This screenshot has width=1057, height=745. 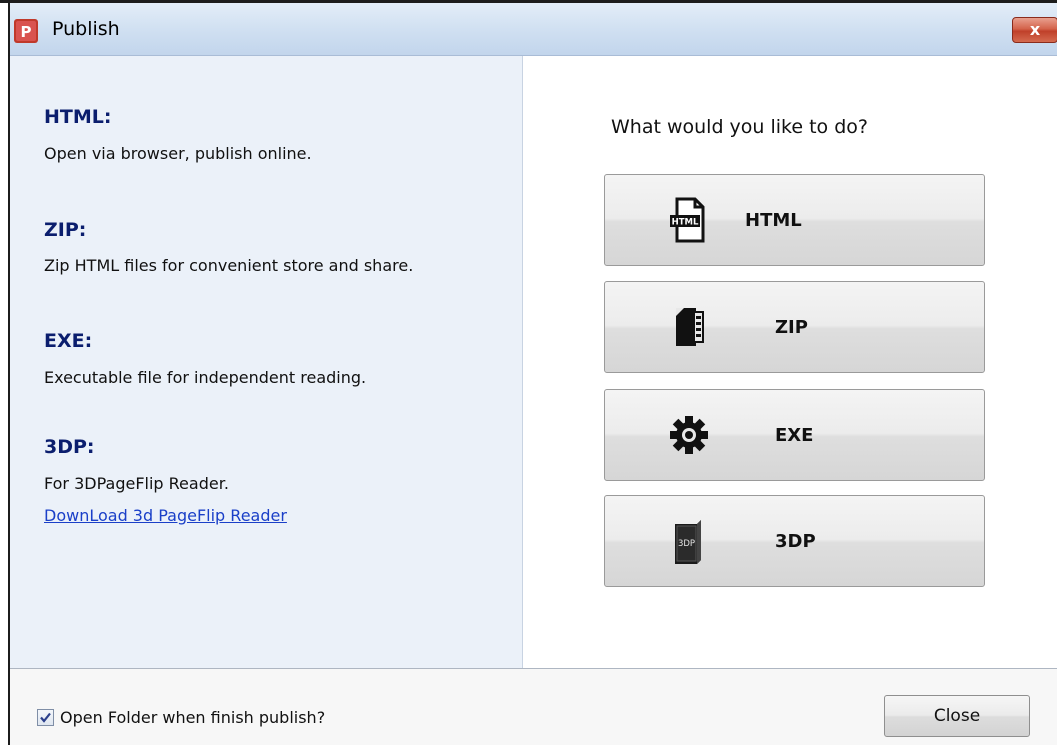 I want to click on checkmark-icon, so click(x=45, y=717).